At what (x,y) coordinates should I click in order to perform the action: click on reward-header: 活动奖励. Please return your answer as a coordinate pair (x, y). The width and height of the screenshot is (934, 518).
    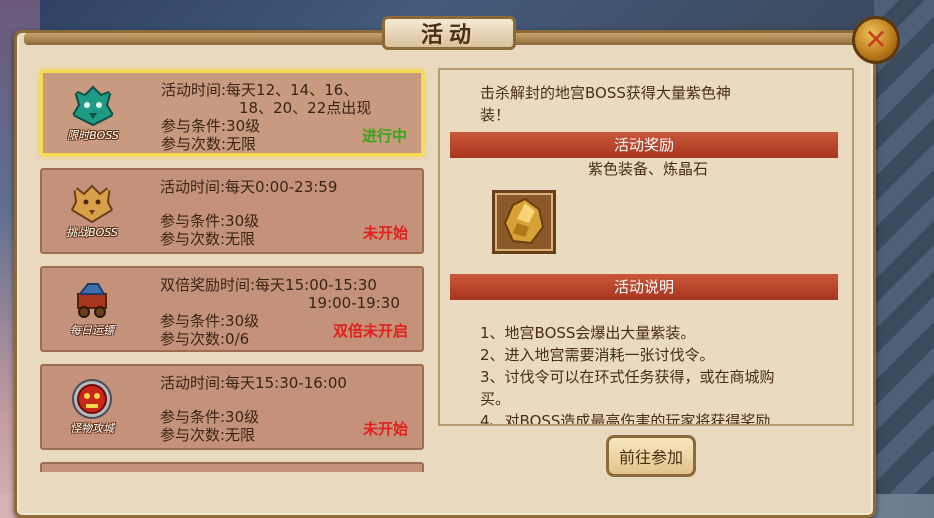
    Looking at the image, I should click on (644, 145).